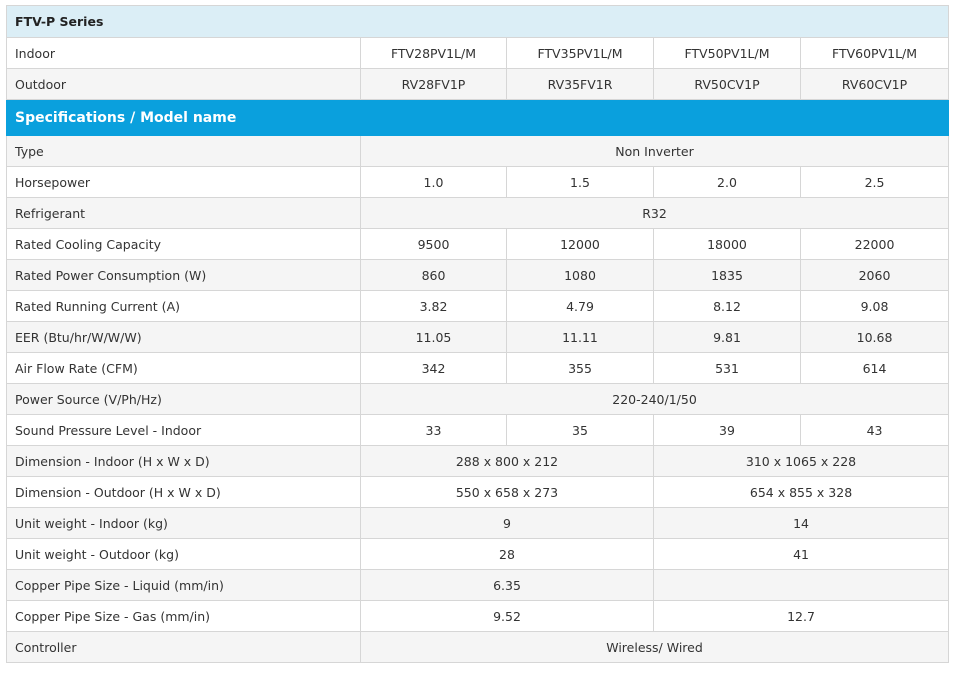 Image resolution: width=954 pixels, height=682 pixels. Describe the element at coordinates (727, 275) in the screenshot. I see `spec-value: 1835` at that location.